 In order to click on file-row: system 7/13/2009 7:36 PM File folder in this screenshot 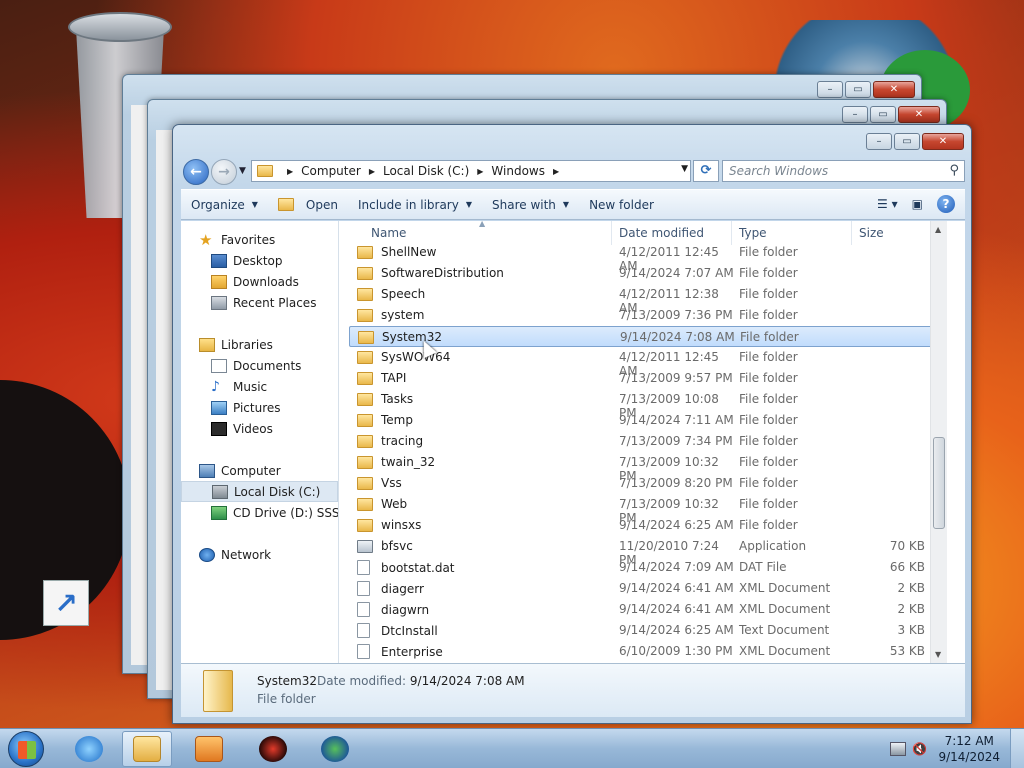, I will do `click(648, 315)`.